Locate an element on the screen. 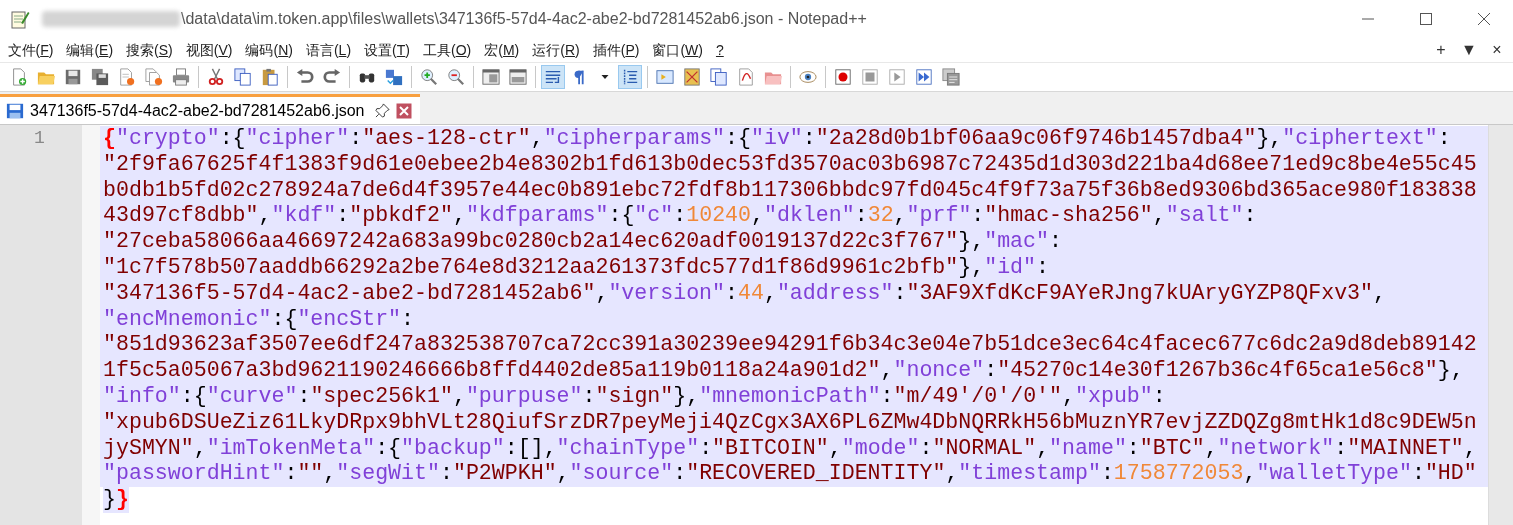 This screenshot has height=525, width=1513. panel-icon is located at coordinates (664, 77).